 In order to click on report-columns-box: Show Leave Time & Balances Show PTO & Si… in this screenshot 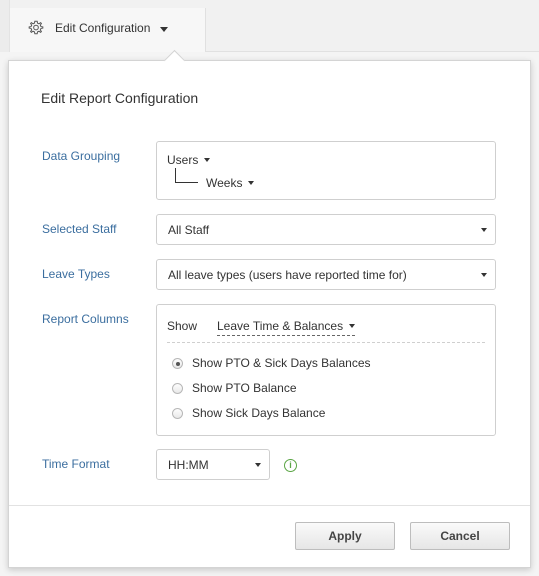, I will do `click(326, 370)`.